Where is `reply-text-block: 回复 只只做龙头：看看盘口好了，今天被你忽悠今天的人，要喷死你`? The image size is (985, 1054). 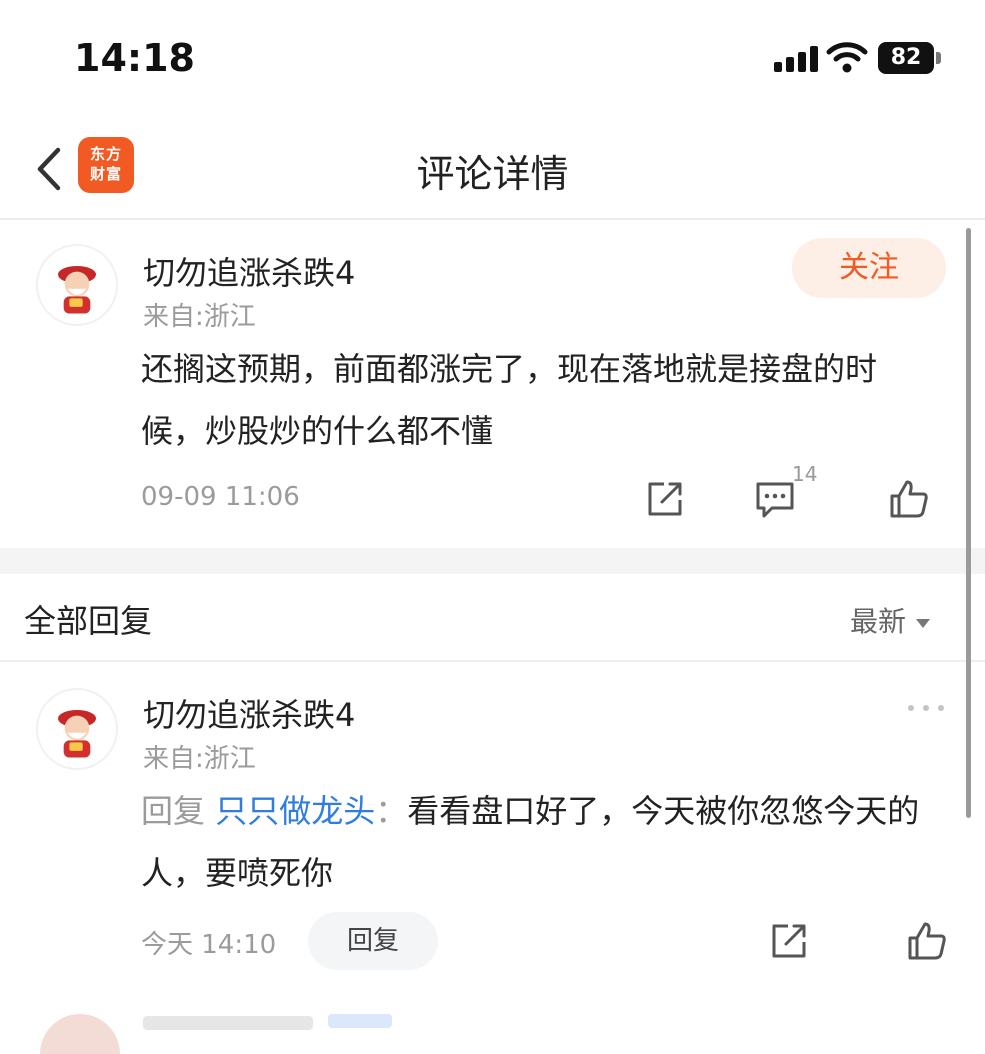 reply-text-block: 回复 只只做龙头：看看盘口好了，今天被你忽悠今天的人，要喷死你 is located at coordinates (541, 842).